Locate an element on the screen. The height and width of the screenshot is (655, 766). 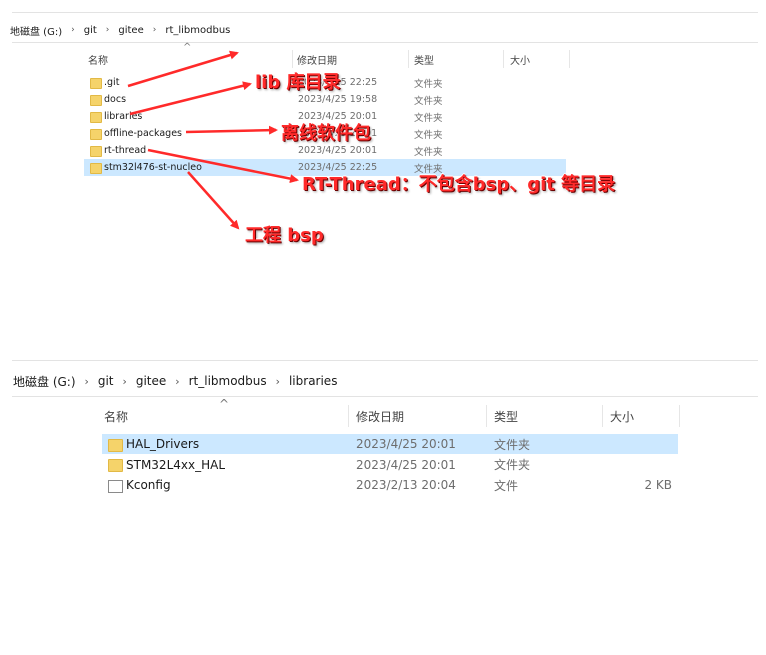
breadcrumb-item-gitee: gitee is located at coordinates (151, 381).